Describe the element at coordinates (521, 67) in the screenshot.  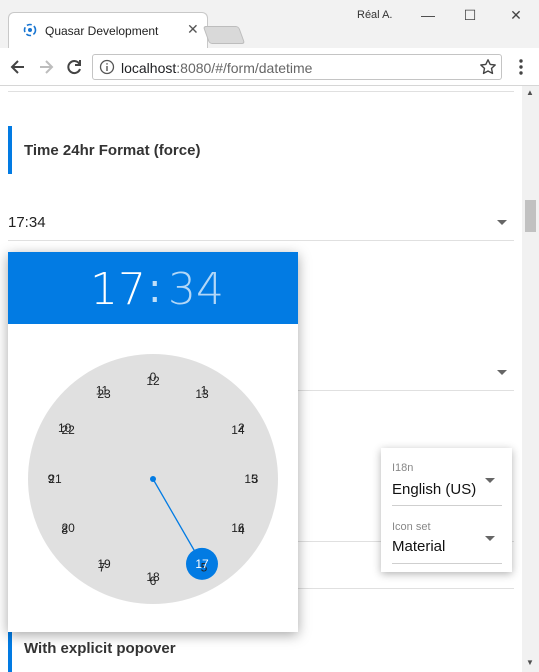
I see `browser-menu-icon` at that location.